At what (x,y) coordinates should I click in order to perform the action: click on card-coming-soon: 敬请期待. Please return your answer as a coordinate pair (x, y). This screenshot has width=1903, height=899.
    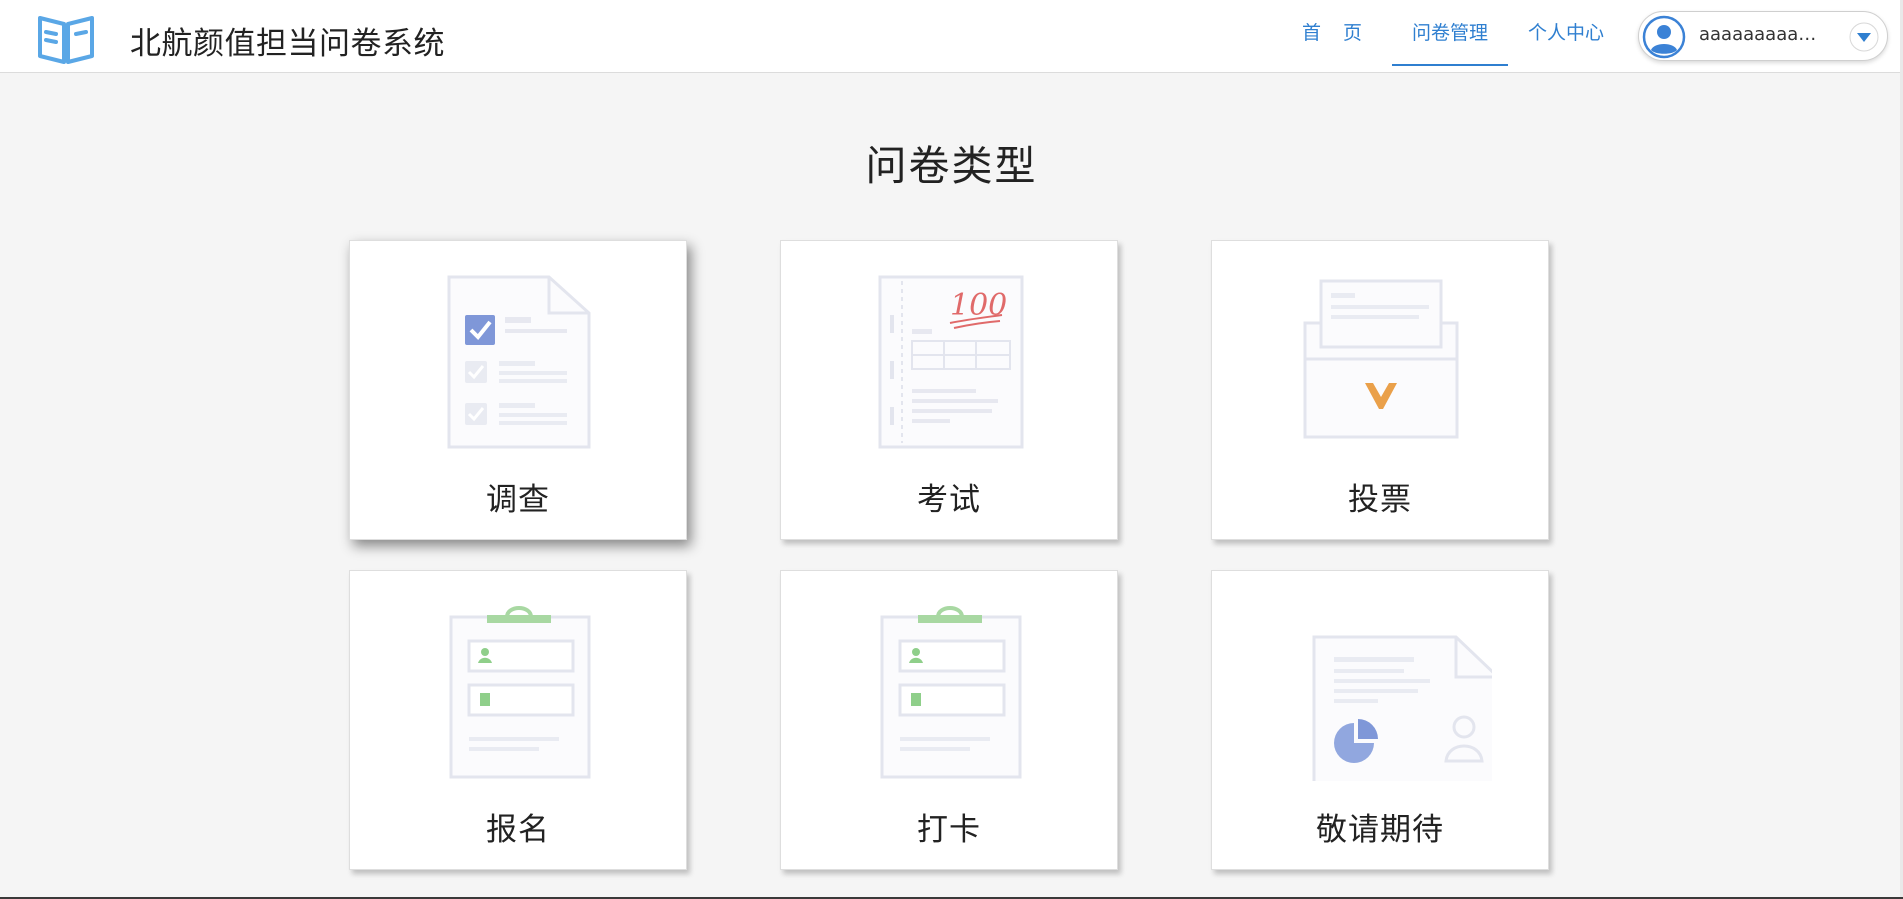
    Looking at the image, I should click on (1380, 720).